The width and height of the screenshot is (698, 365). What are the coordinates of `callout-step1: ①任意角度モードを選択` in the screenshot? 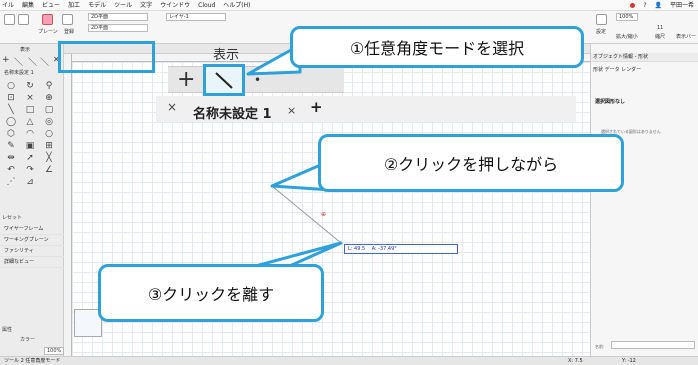 It's located at (437, 47).